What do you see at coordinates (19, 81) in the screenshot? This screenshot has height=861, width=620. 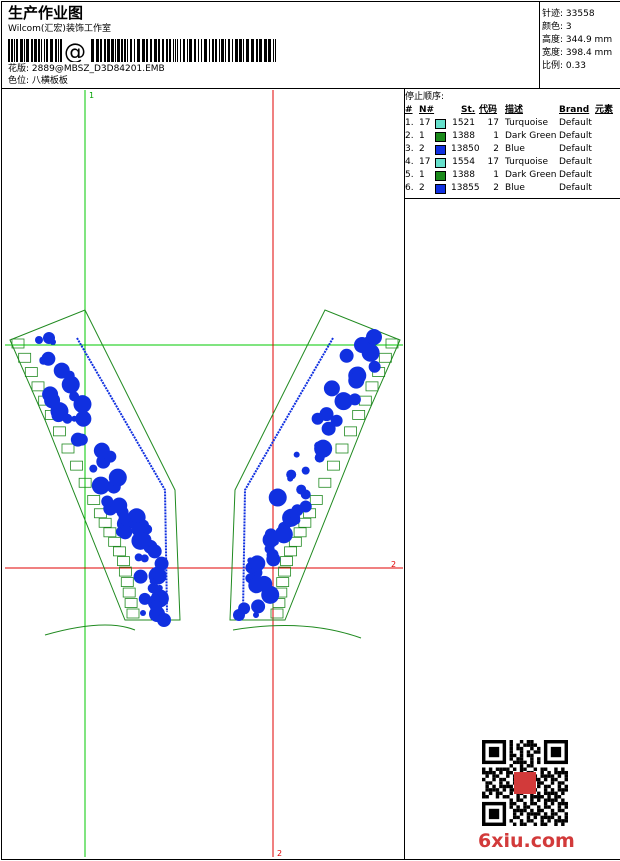 I see `colorpos-label: 色位:` at bounding box center [19, 81].